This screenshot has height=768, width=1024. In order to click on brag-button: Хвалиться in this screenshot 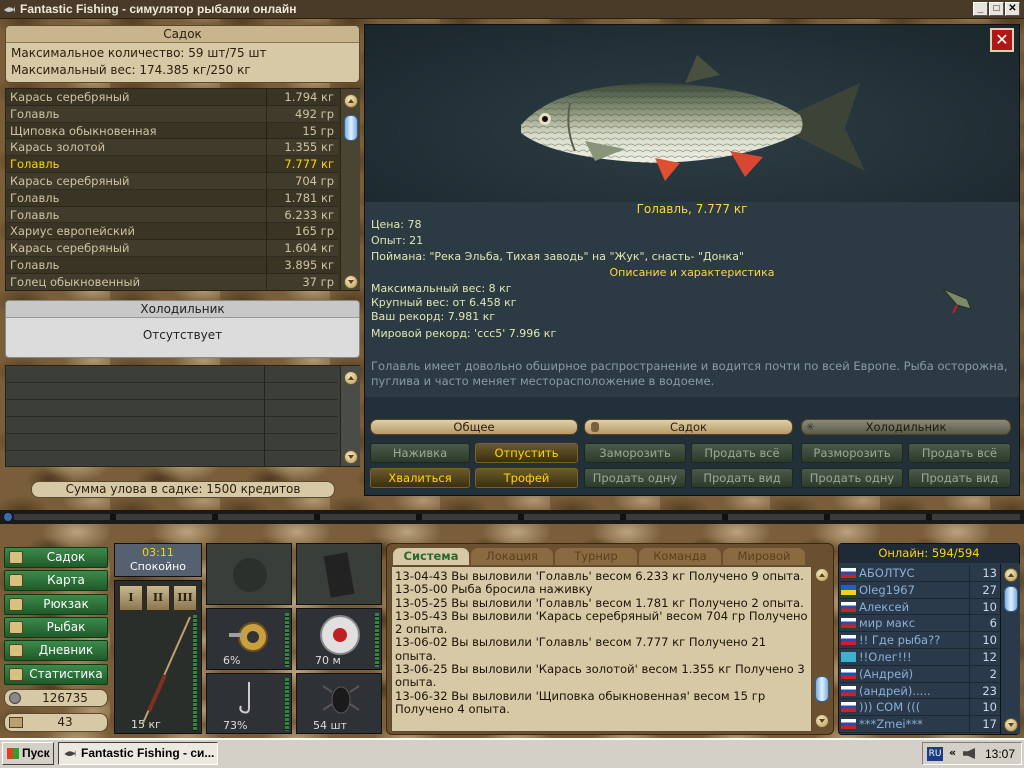, I will do `click(420, 478)`.